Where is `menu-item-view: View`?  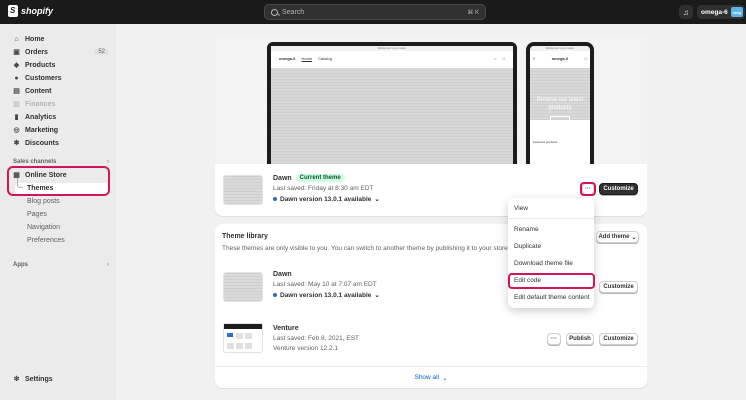
menu-item-view: View is located at coordinates (521, 208).